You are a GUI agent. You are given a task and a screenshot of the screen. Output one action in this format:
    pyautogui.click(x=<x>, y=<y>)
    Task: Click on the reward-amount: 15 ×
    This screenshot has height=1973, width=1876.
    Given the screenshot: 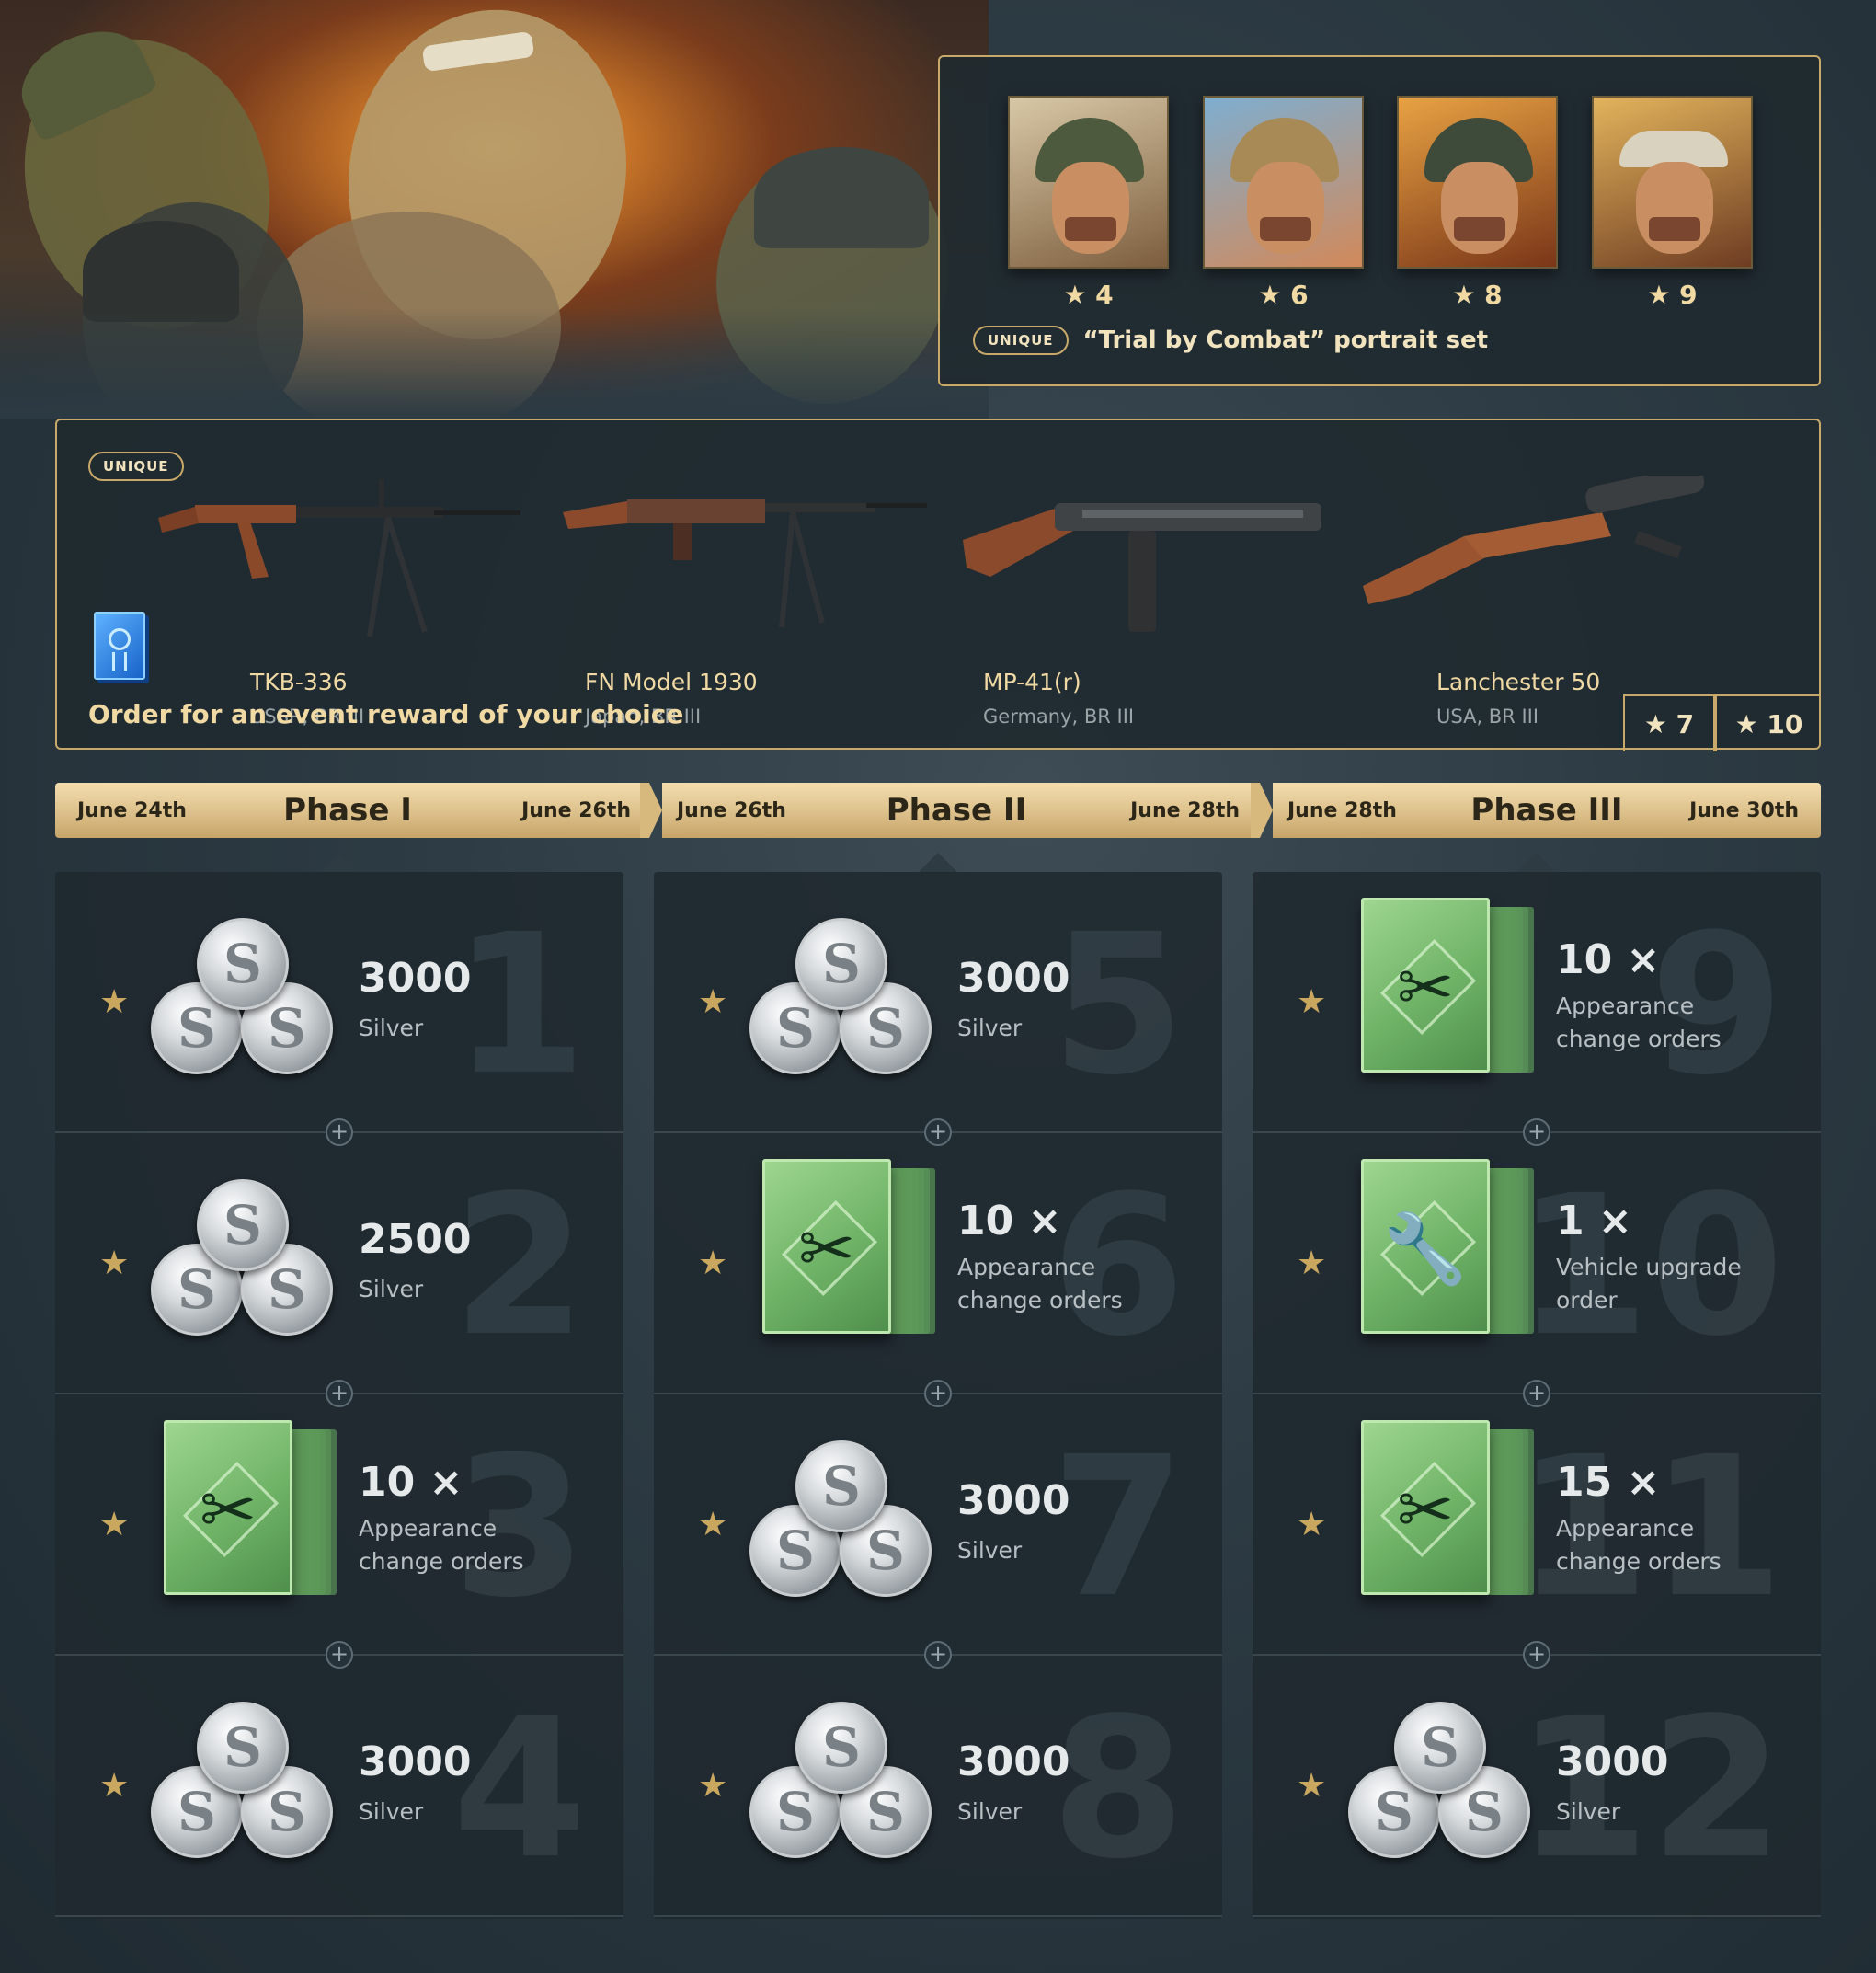 What is the action you would take?
    pyautogui.click(x=1609, y=1482)
    